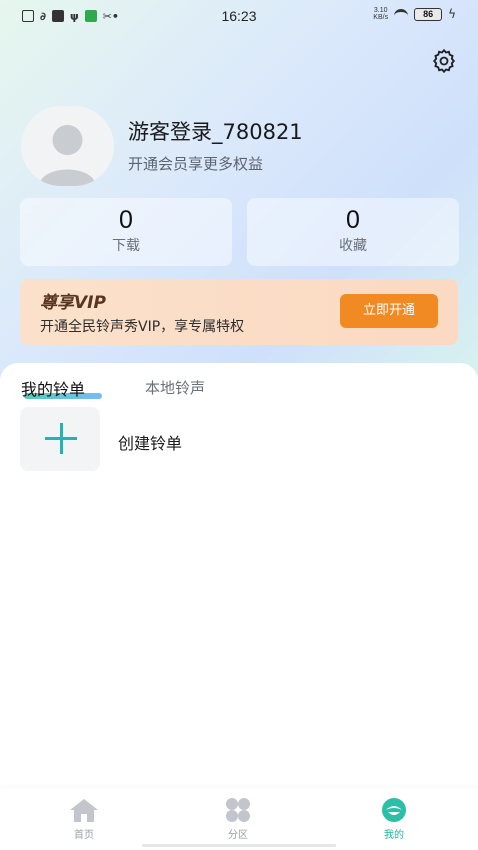 The height and width of the screenshot is (850, 478). I want to click on avatar, so click(67, 146).